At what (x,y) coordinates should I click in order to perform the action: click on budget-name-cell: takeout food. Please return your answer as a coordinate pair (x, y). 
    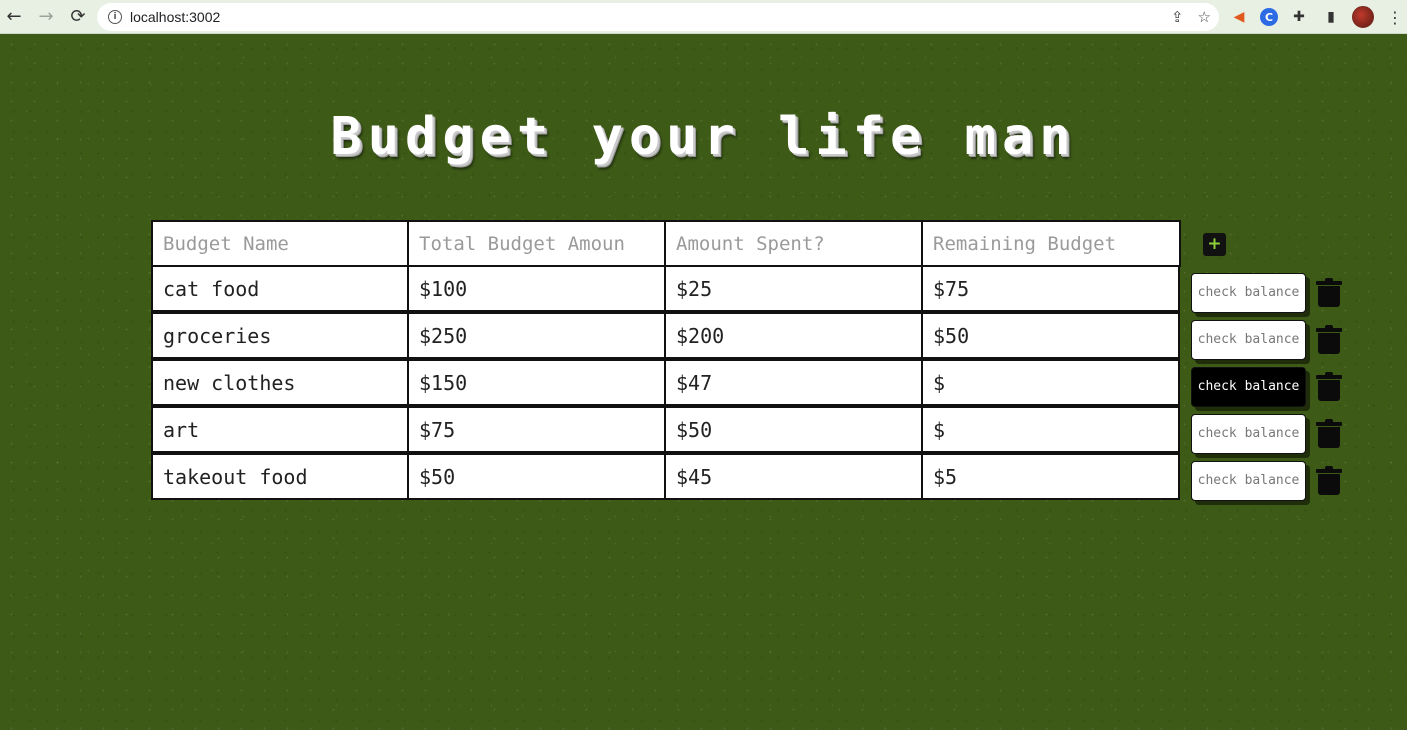
    Looking at the image, I should click on (280, 476).